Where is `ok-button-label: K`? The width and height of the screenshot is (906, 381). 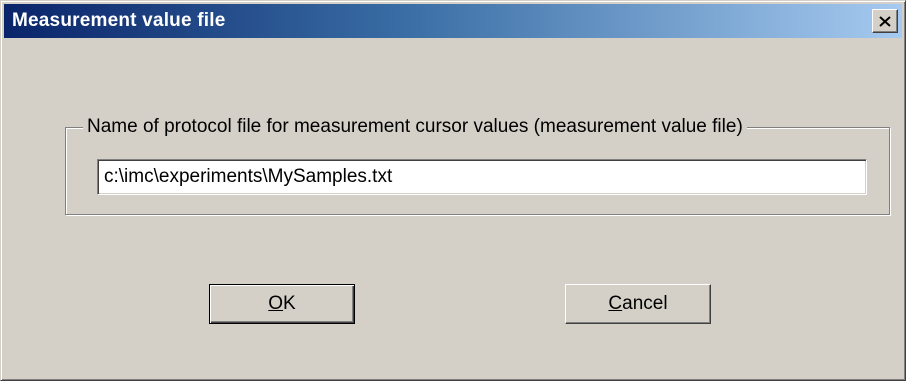
ok-button-label: K is located at coordinates (289, 303).